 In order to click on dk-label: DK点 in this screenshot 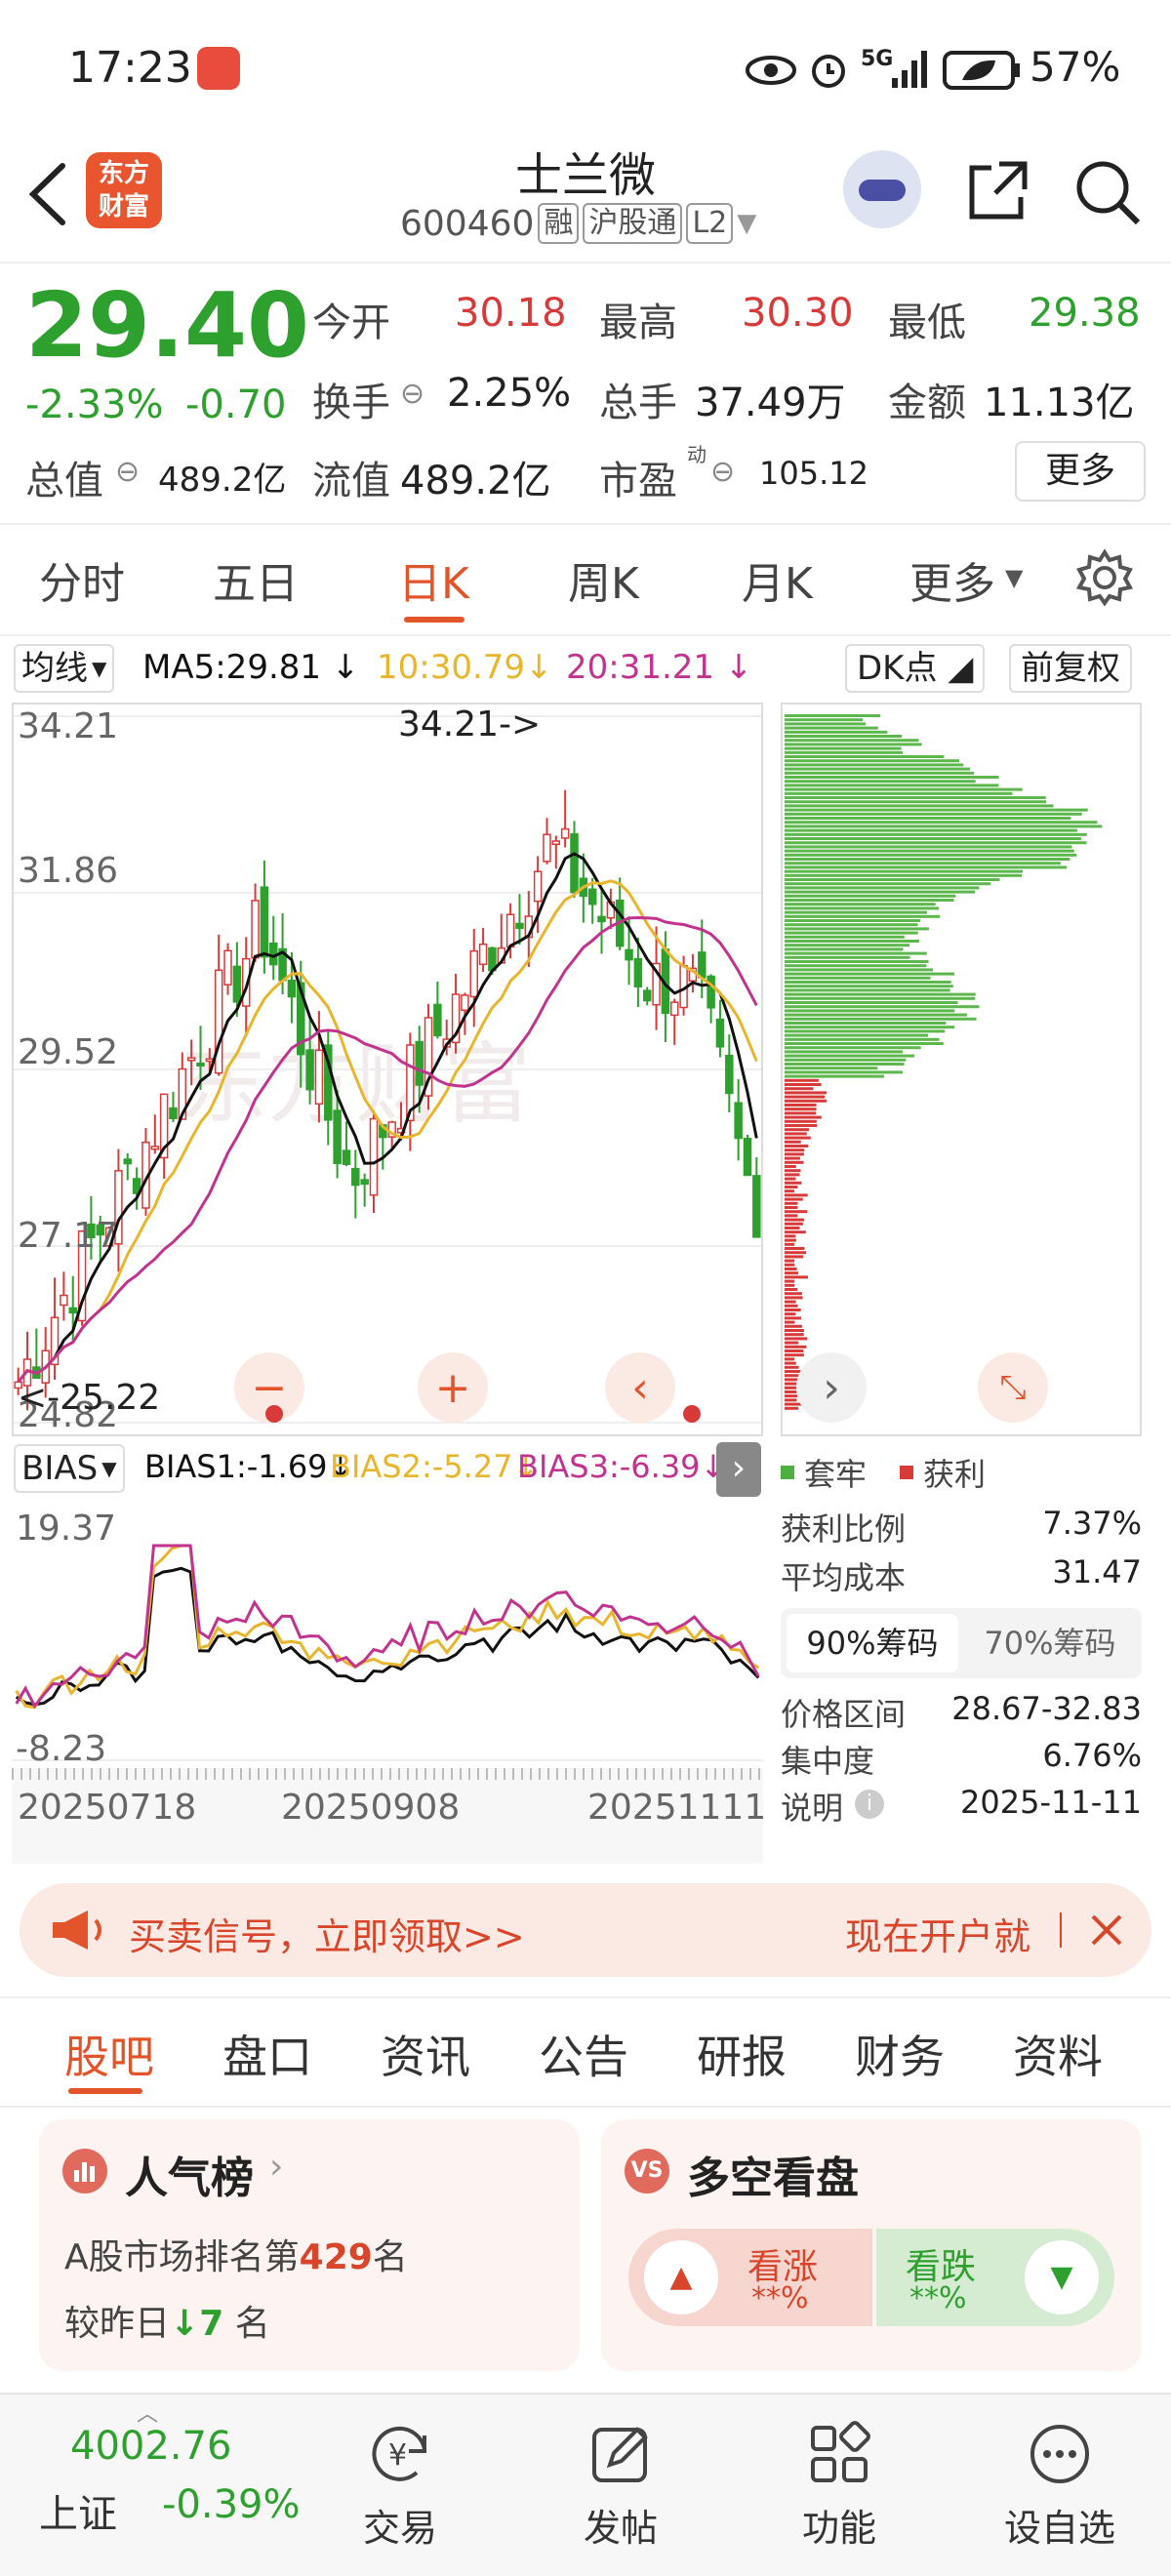, I will do `click(897, 668)`.